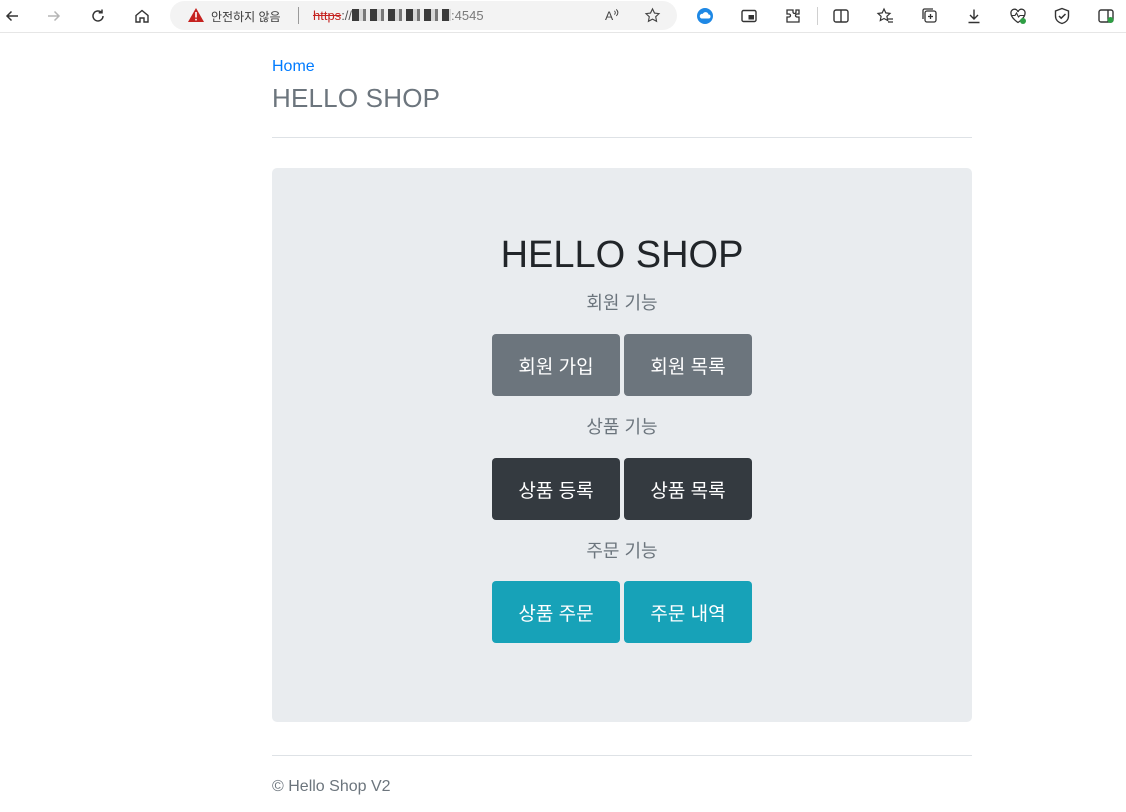  I want to click on warning-icon, so click(196, 15).